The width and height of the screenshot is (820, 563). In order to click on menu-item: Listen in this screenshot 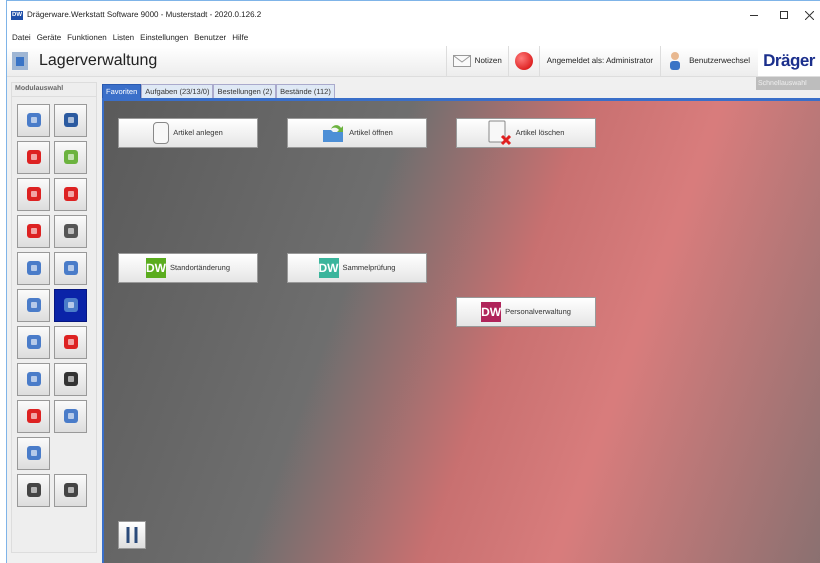, I will do `click(123, 38)`.